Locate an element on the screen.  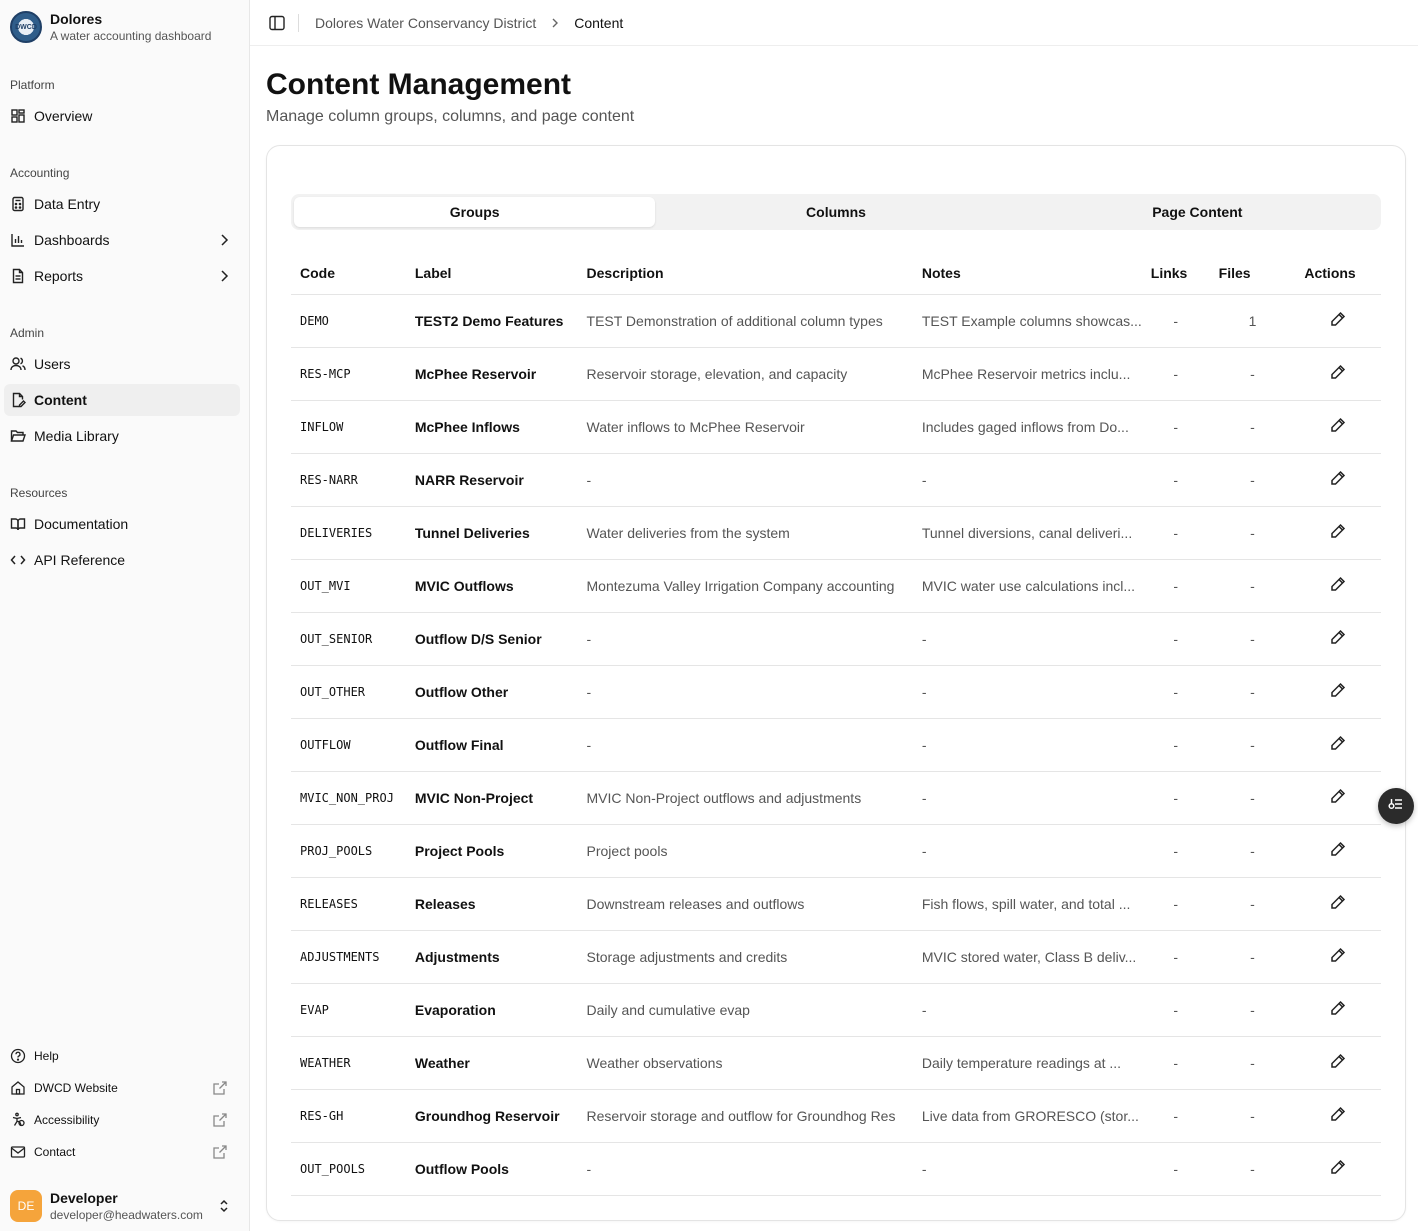
table-row: OUT_SENIOR Outflow D/S Senior - - - - is located at coordinates (836, 639).